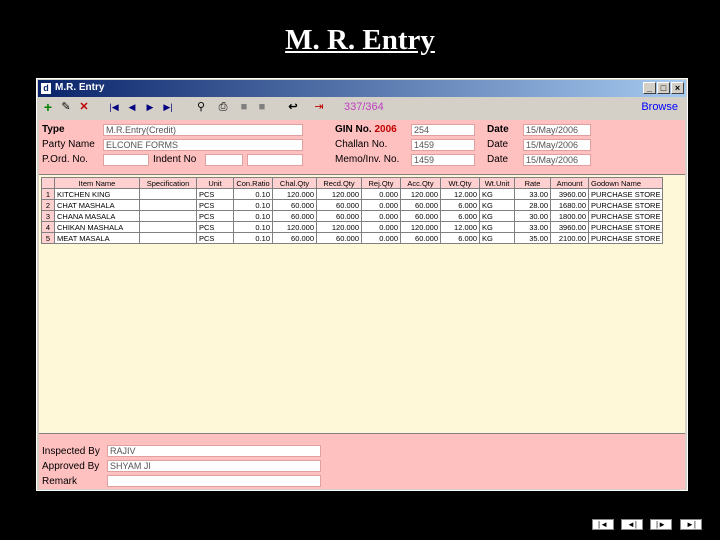 Image resolution: width=720 pixels, height=540 pixels. I want to click on slide-last-button: ►|, so click(691, 524).